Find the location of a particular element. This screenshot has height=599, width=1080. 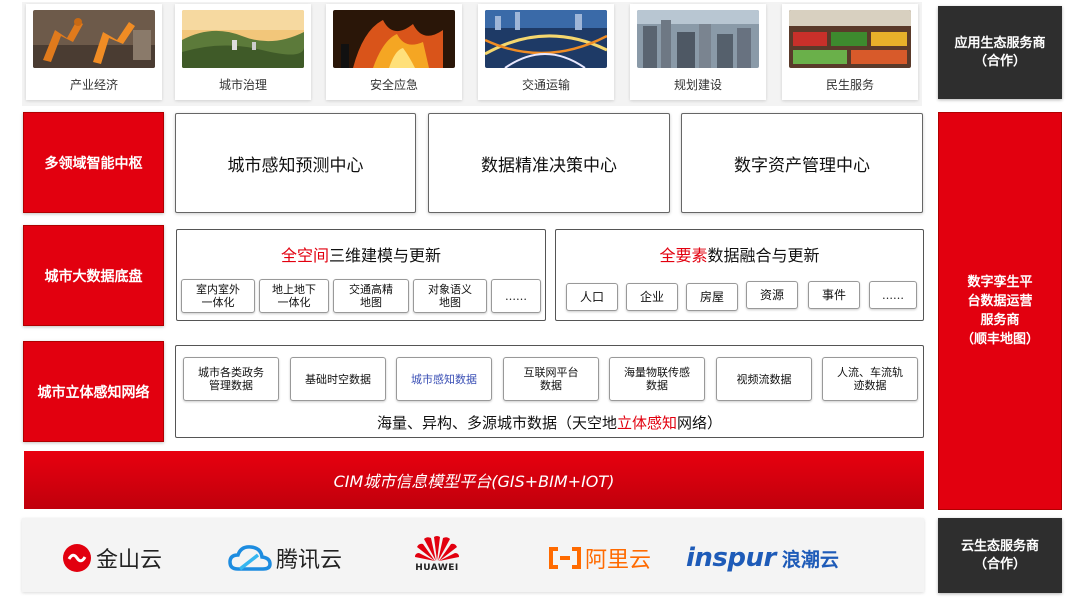

scenario-label: 安全应急 is located at coordinates (393, 85).